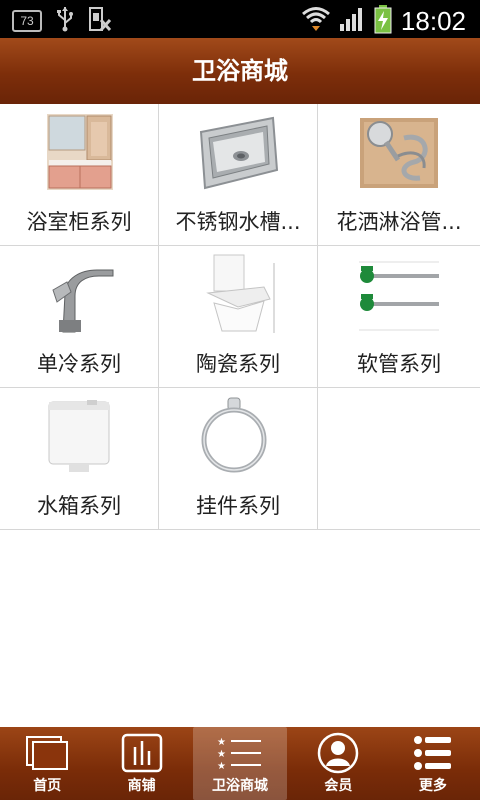  Describe the element at coordinates (141, 753) in the screenshot. I see `store-icon` at that location.